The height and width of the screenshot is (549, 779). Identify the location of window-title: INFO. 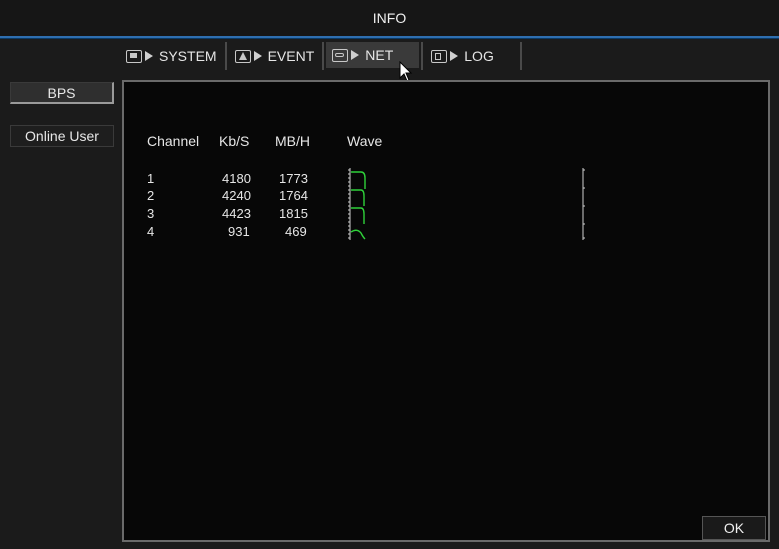
(389, 18).